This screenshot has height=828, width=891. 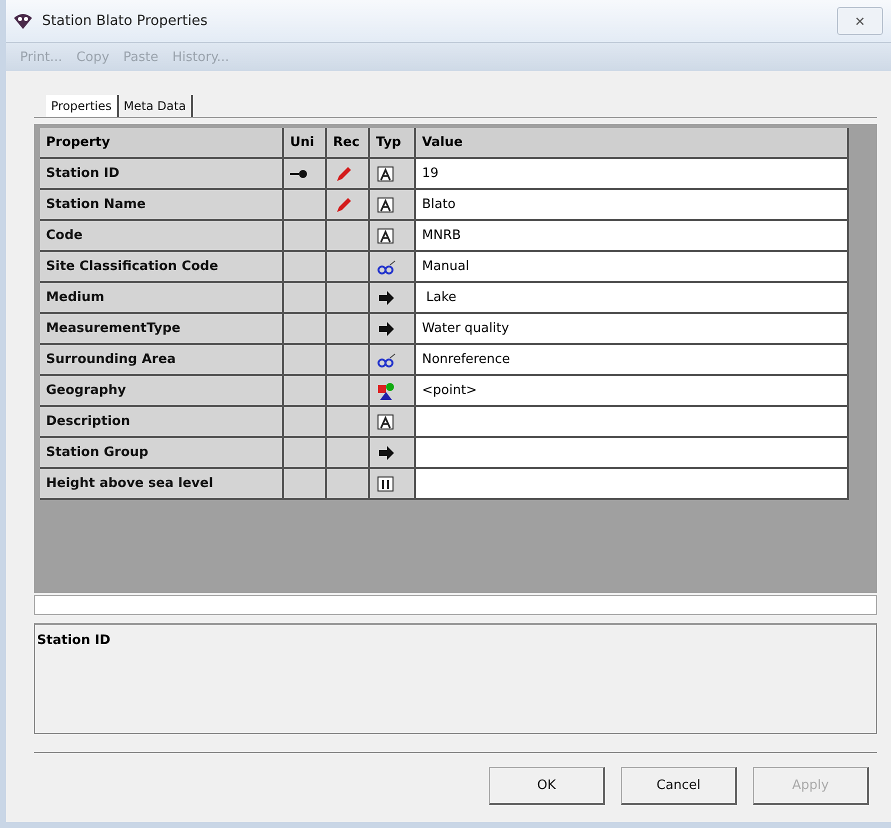 I want to click on app-icon, so click(x=23, y=21).